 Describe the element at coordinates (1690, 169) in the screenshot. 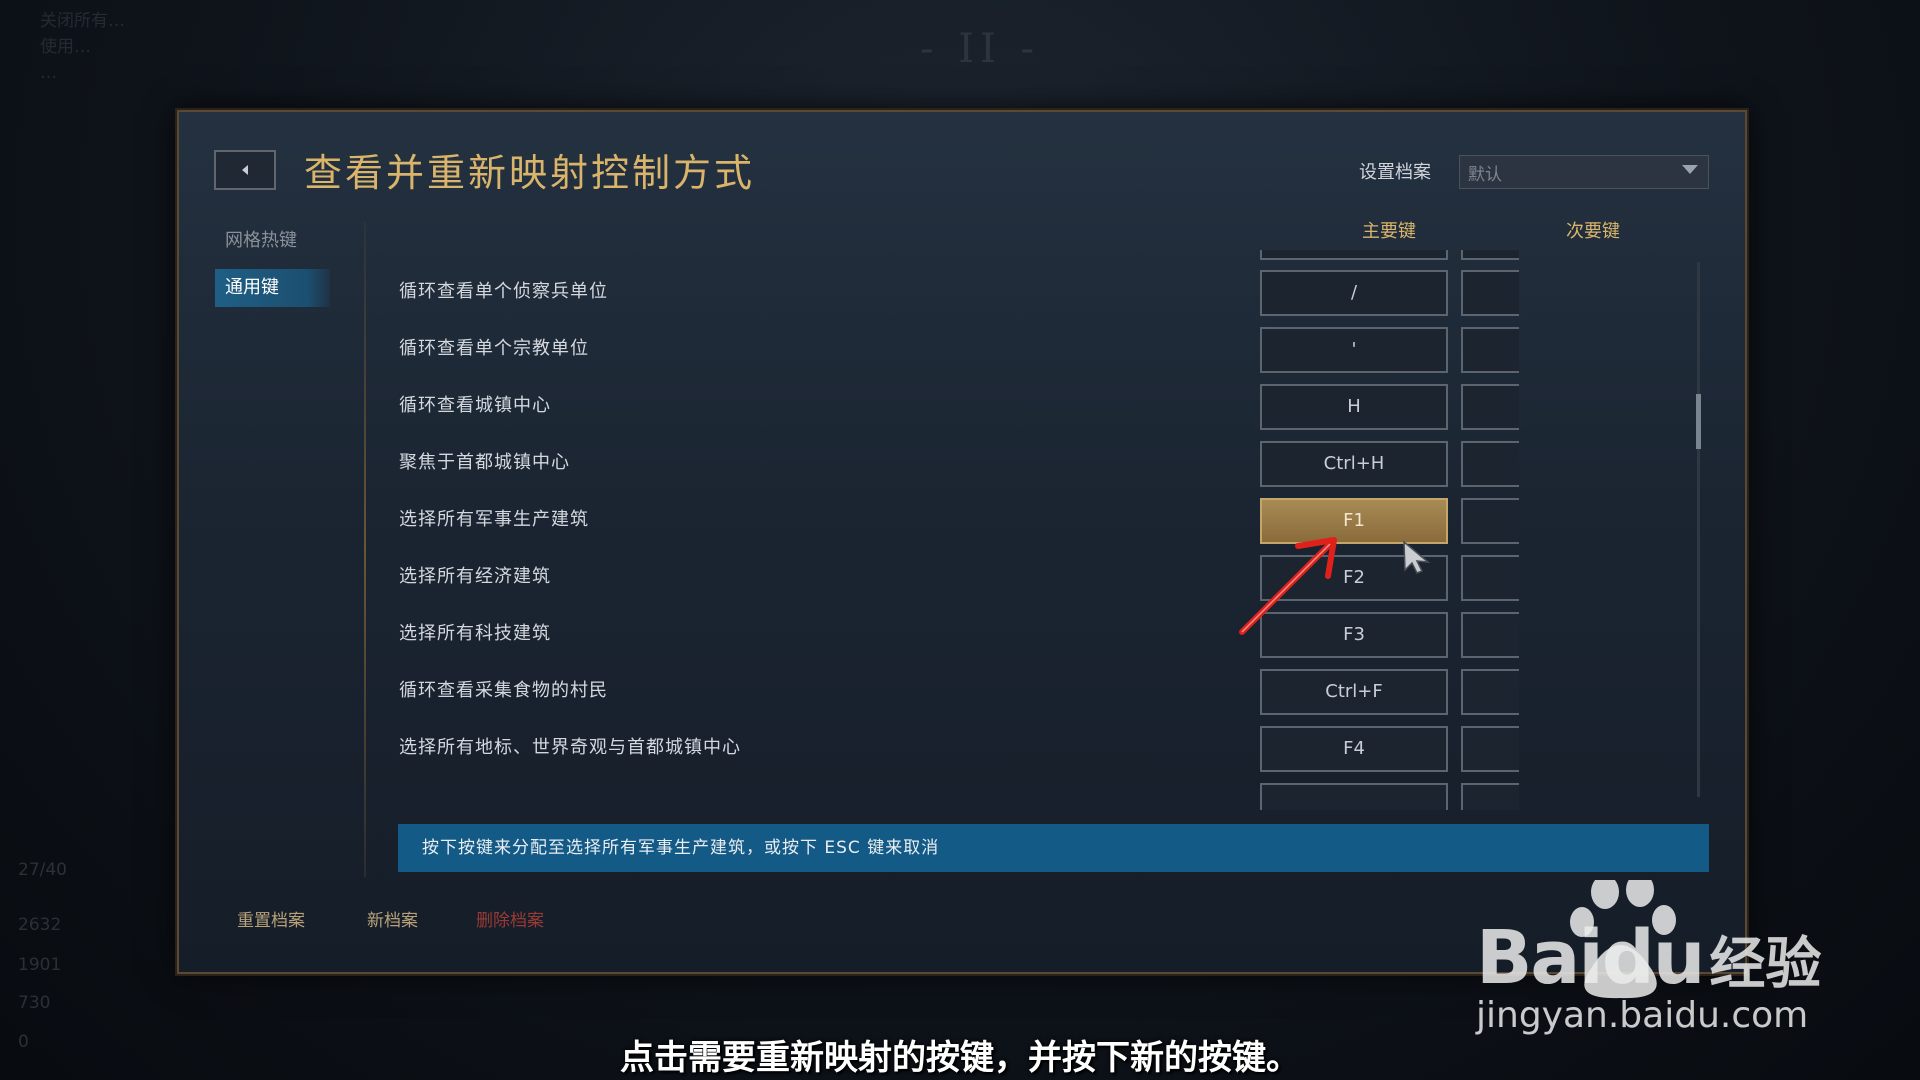

I see `chevron-down-icon` at that location.